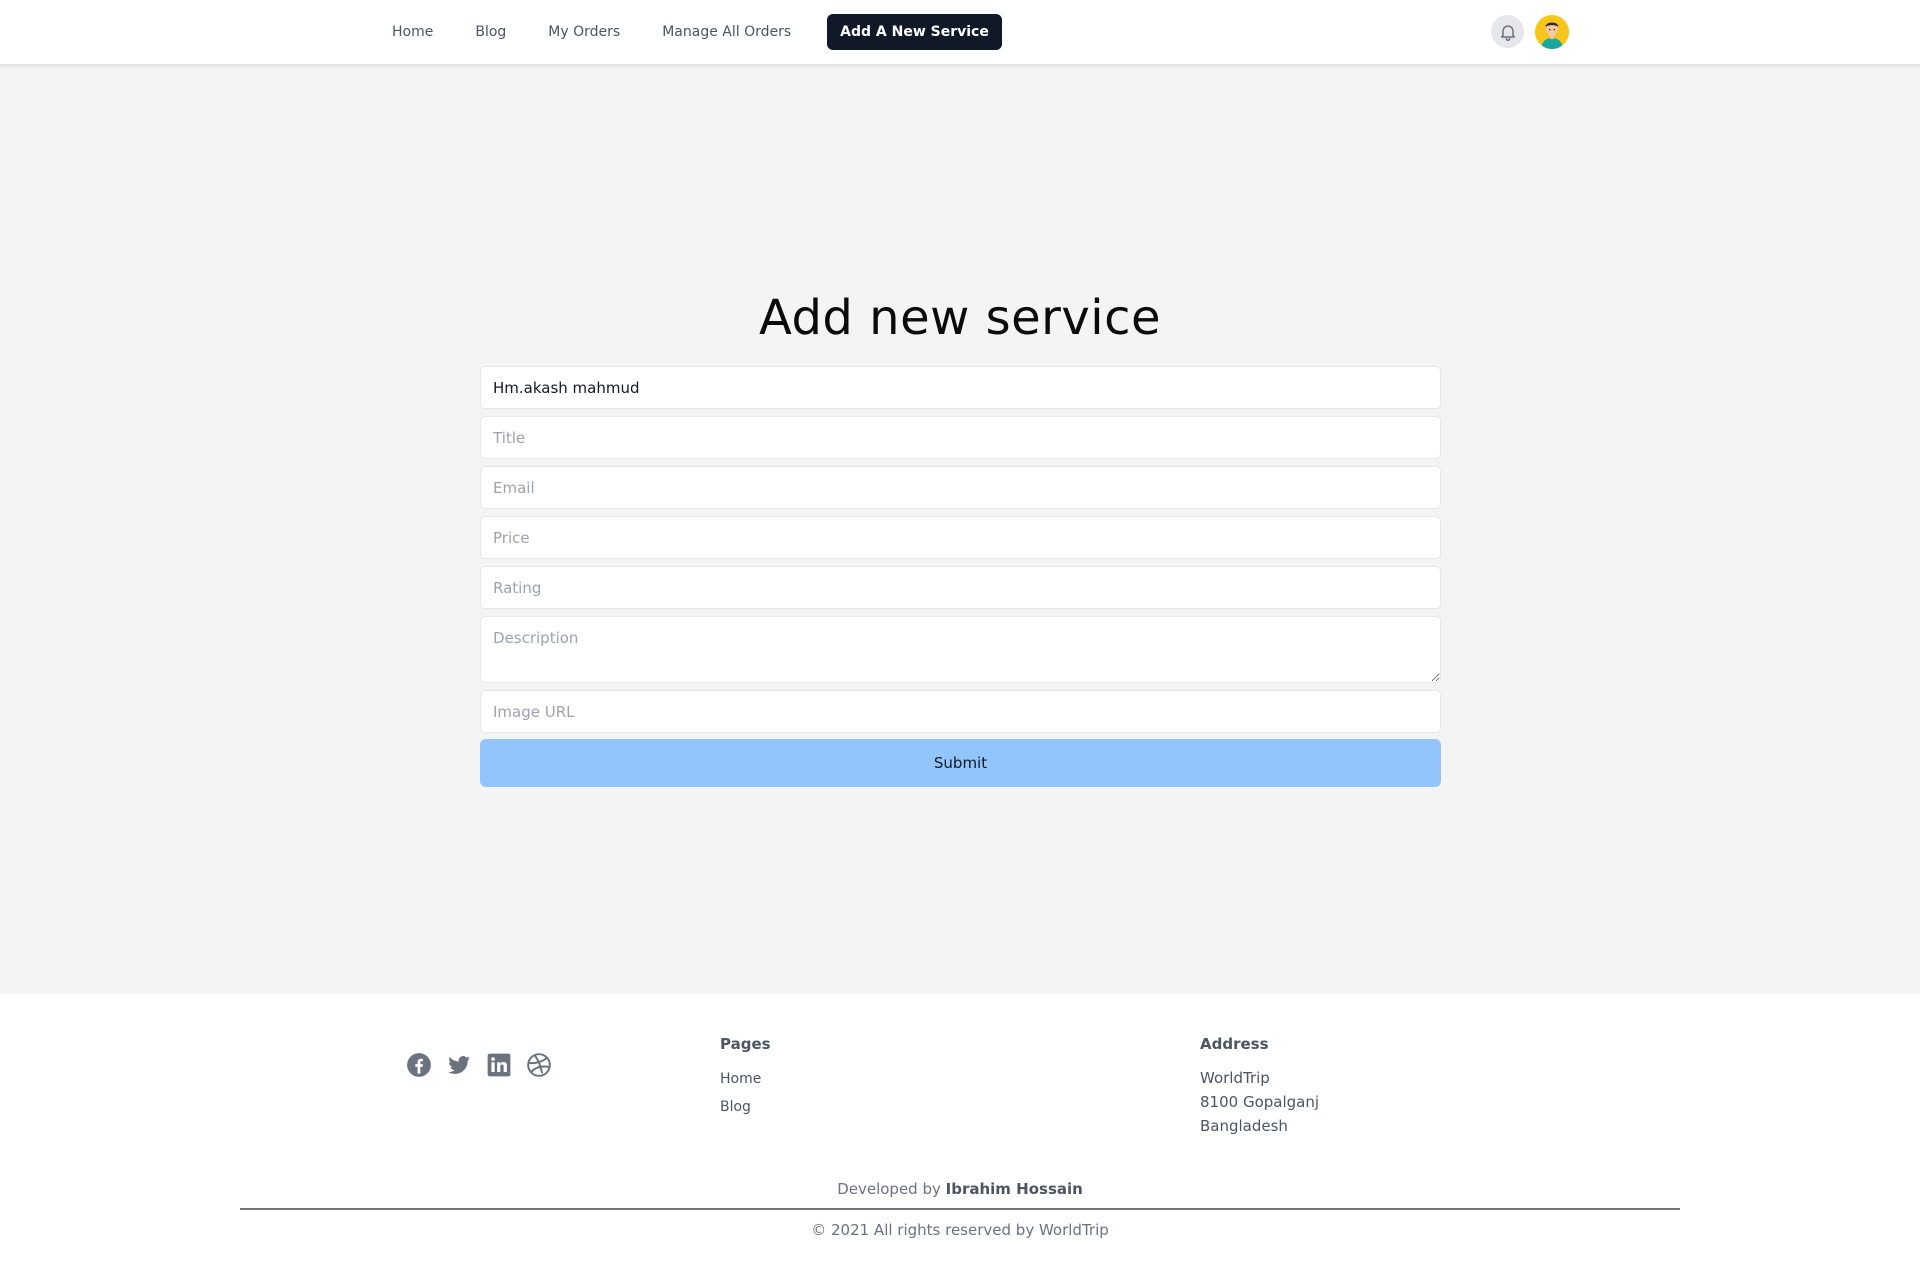 The height and width of the screenshot is (1262, 1920). I want to click on address-line: WorldTrip, so click(1235, 1078).